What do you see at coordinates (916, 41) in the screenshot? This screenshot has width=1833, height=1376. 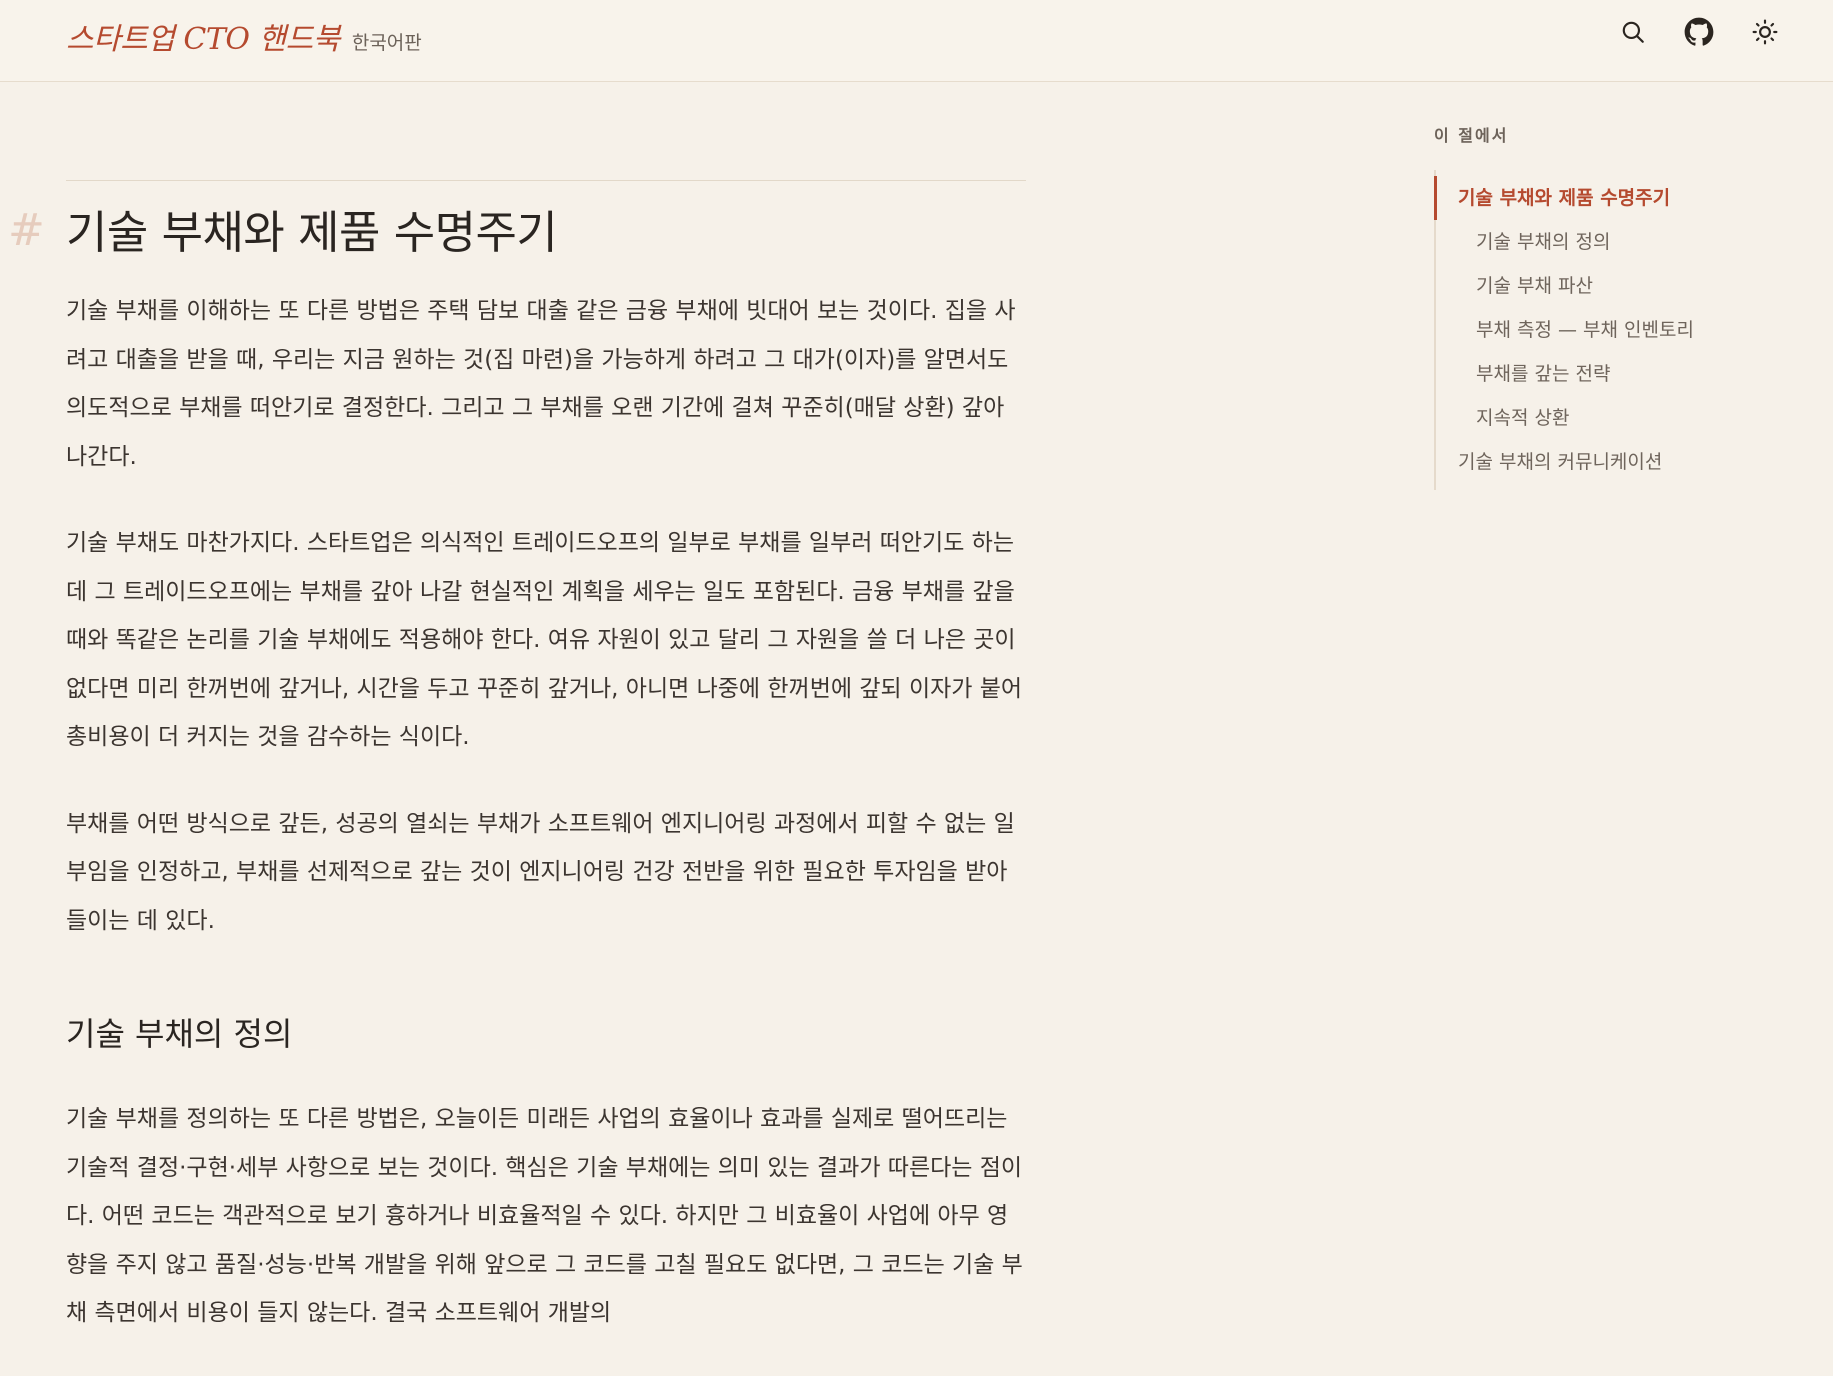 I see `top-bar: 스타트업 CTO 핸드북 한국어판` at bounding box center [916, 41].